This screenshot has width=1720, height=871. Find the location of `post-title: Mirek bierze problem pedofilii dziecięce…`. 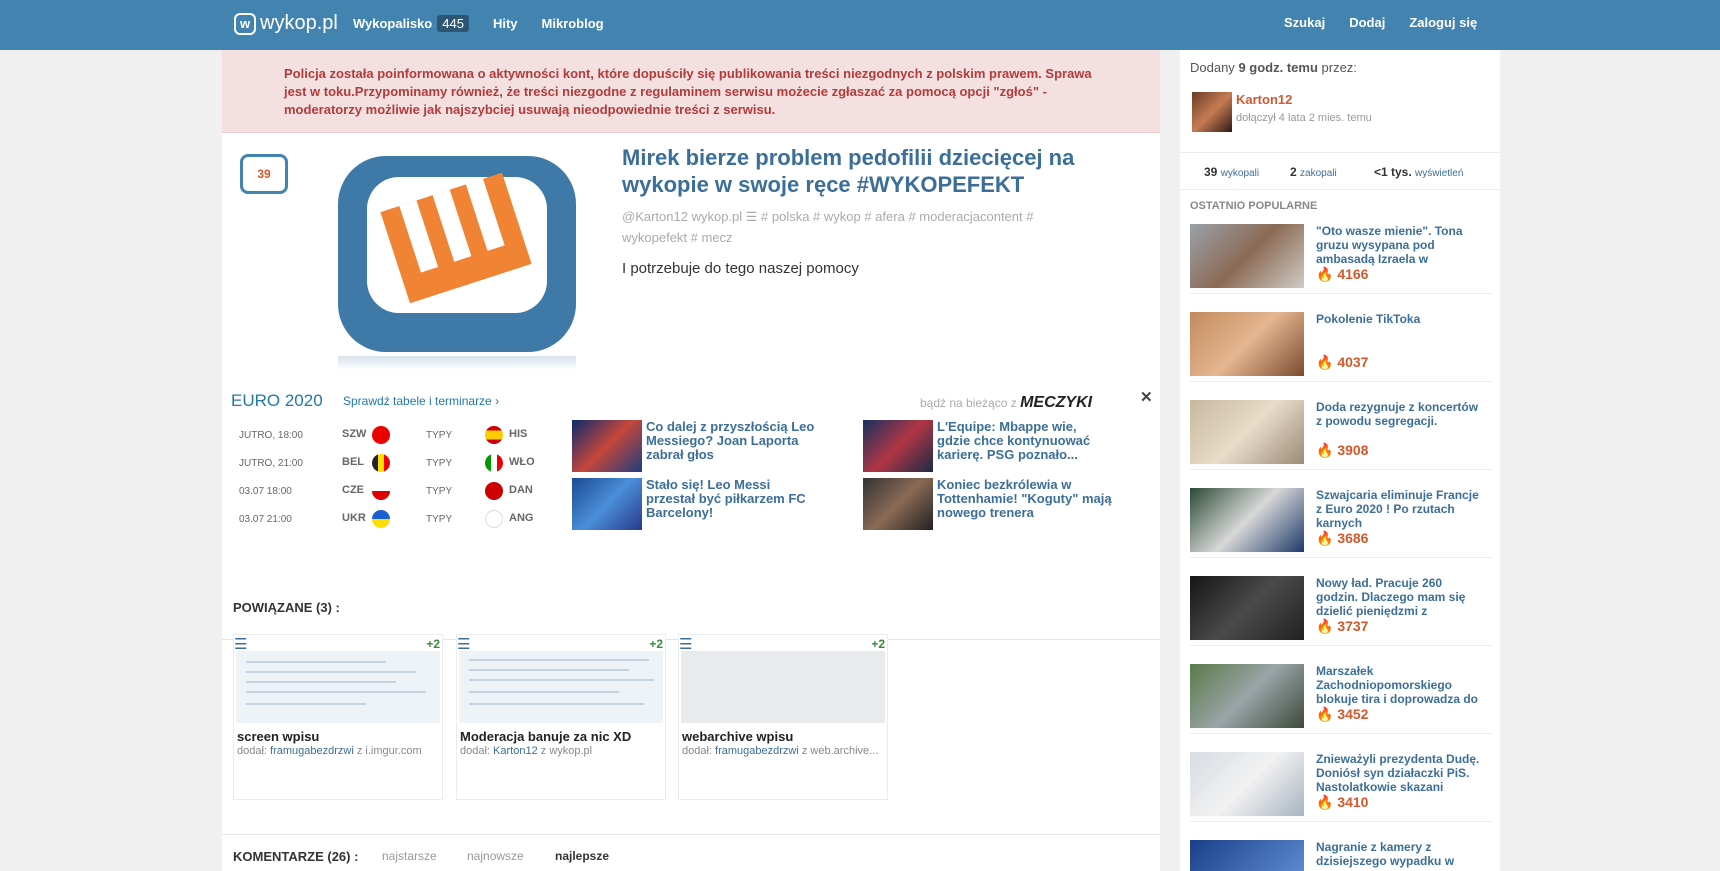

post-title: Mirek bierze problem pedofilii dziecięce… is located at coordinates (863, 171).